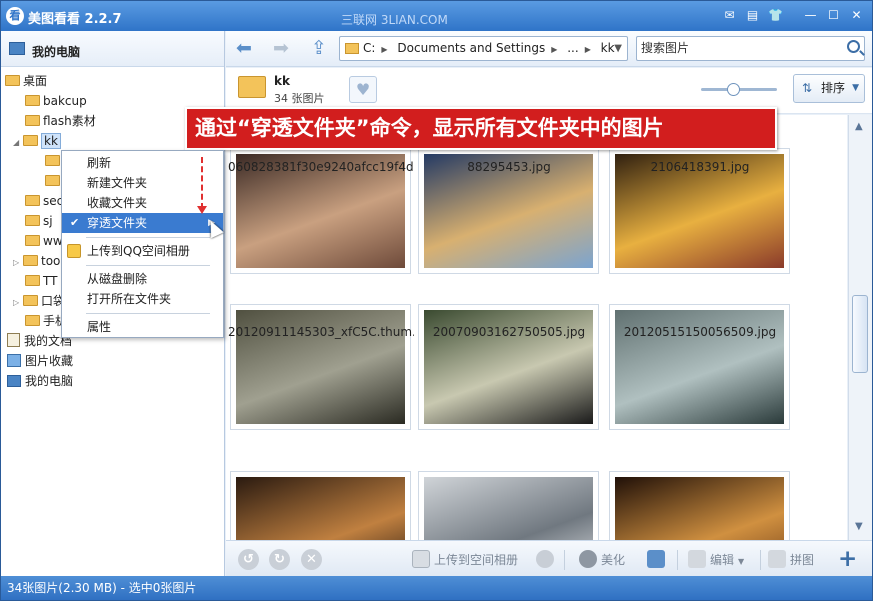 Image resolution: width=873 pixels, height=601 pixels. Describe the element at coordinates (142, 183) in the screenshot. I see `menu-item-new-folder: 新建文件夹` at that location.